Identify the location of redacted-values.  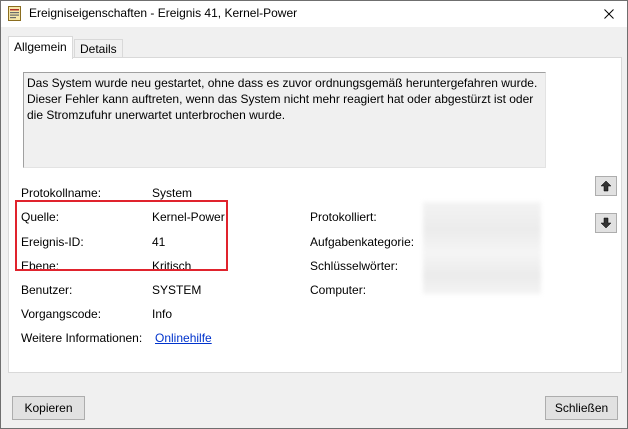
(482, 248).